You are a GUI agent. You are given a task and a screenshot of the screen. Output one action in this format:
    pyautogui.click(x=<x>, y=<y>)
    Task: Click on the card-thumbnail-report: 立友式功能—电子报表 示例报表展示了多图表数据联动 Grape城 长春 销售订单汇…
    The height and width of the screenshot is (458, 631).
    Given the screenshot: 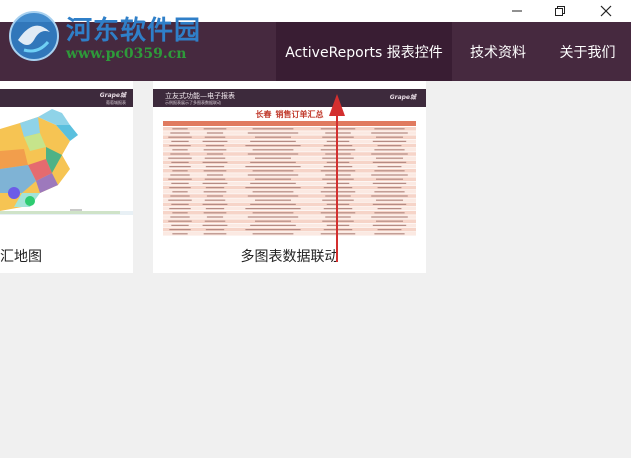 What is the action you would take?
    pyautogui.click(x=289, y=164)
    